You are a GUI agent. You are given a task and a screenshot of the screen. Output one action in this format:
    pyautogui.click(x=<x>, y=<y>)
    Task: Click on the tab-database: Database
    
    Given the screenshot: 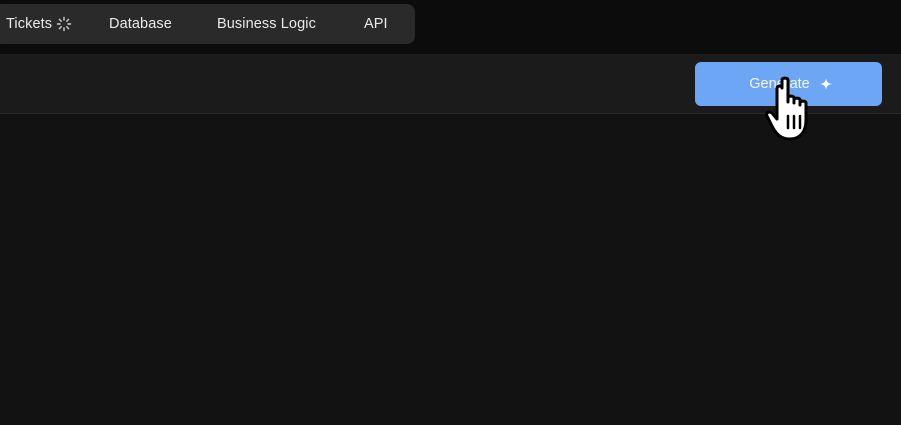 What is the action you would take?
    pyautogui.click(x=163, y=24)
    